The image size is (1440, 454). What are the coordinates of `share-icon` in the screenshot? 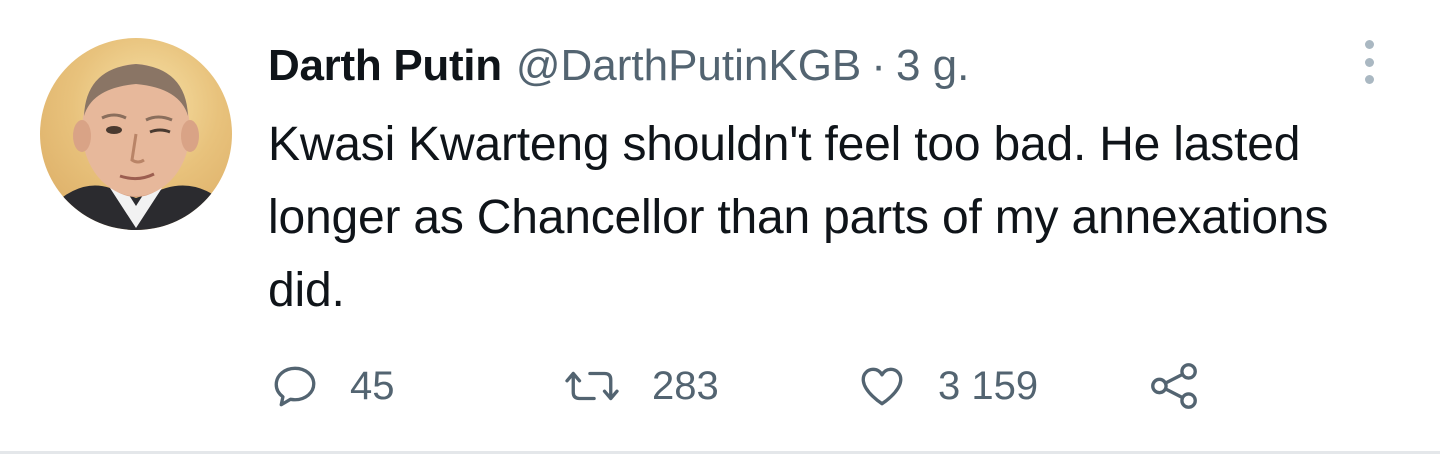 It's located at (1174, 386).